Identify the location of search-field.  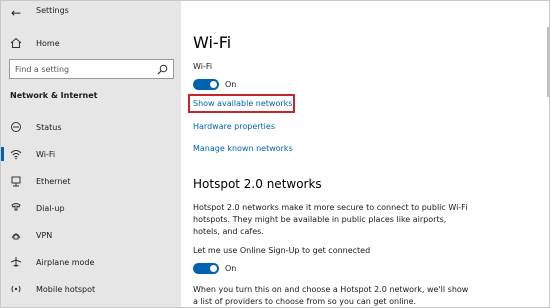
(91, 69).